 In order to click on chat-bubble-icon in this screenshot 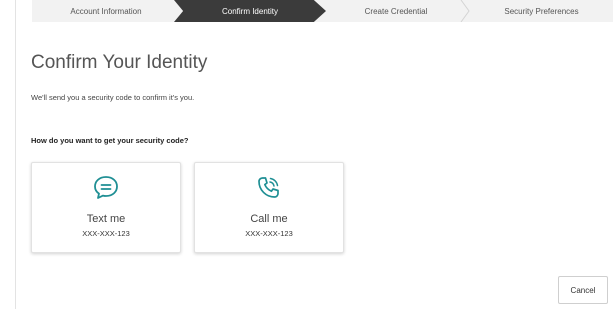, I will do `click(106, 188)`.